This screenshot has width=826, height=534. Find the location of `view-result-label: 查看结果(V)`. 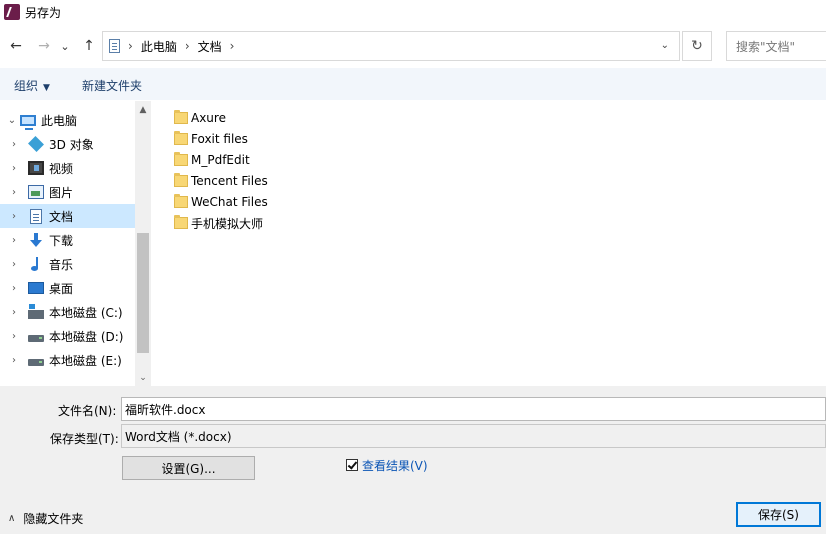

view-result-label: 查看结果(V) is located at coordinates (395, 465).